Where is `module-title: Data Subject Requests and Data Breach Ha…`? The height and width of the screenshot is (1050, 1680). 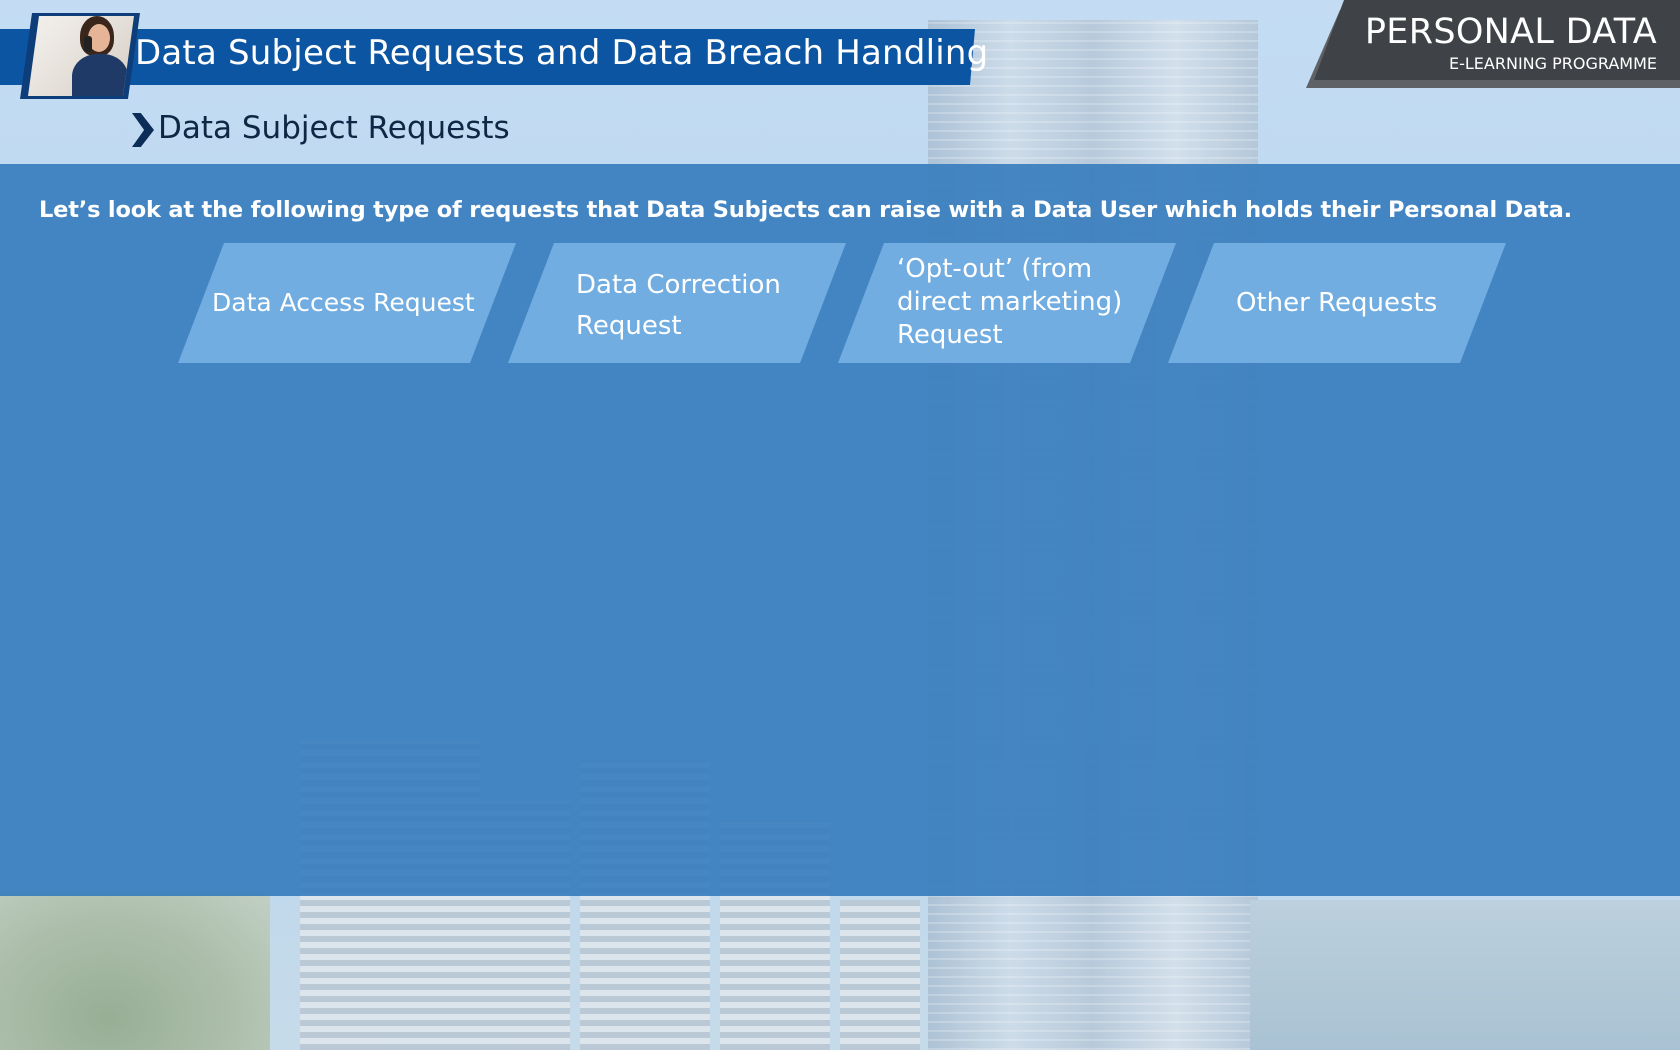
module-title: Data Subject Requests and Data Breach Ha… is located at coordinates (562, 53).